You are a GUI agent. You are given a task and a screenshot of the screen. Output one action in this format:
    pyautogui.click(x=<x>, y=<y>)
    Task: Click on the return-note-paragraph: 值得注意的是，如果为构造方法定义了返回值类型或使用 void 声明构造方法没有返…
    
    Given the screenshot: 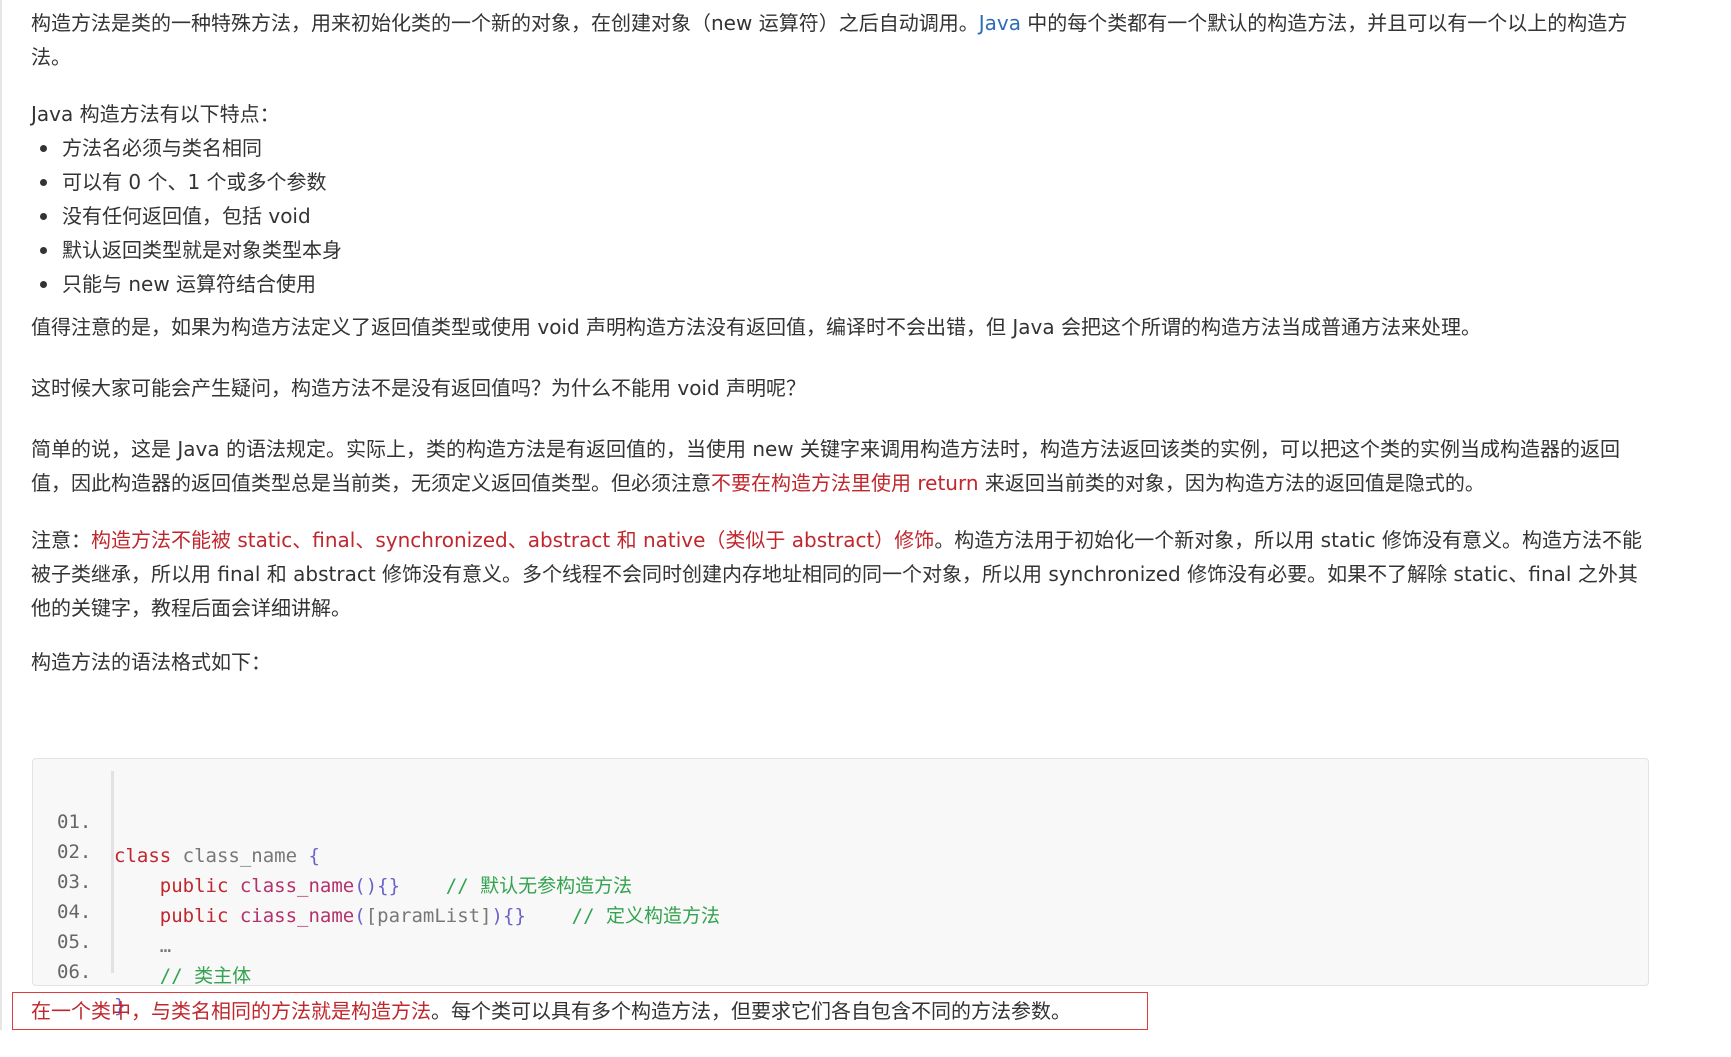 What is the action you would take?
    pyautogui.click(x=841, y=327)
    